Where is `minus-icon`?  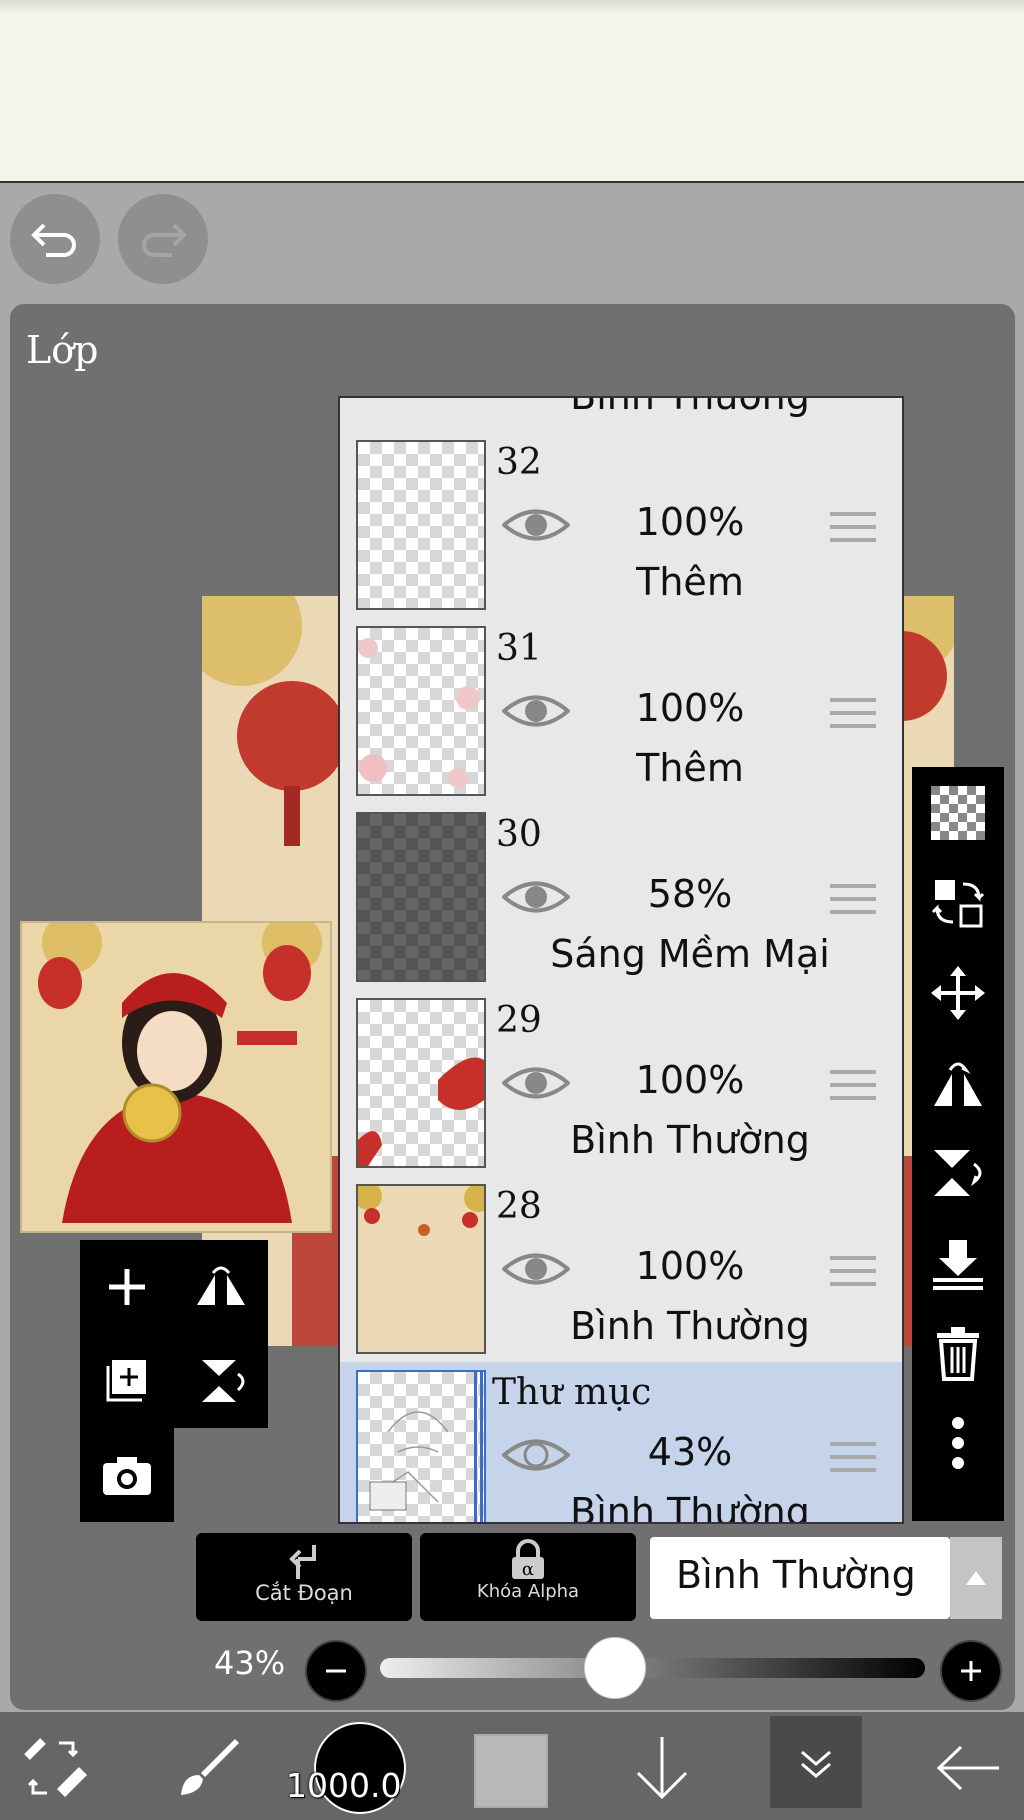
minus-icon is located at coordinates (336, 1671).